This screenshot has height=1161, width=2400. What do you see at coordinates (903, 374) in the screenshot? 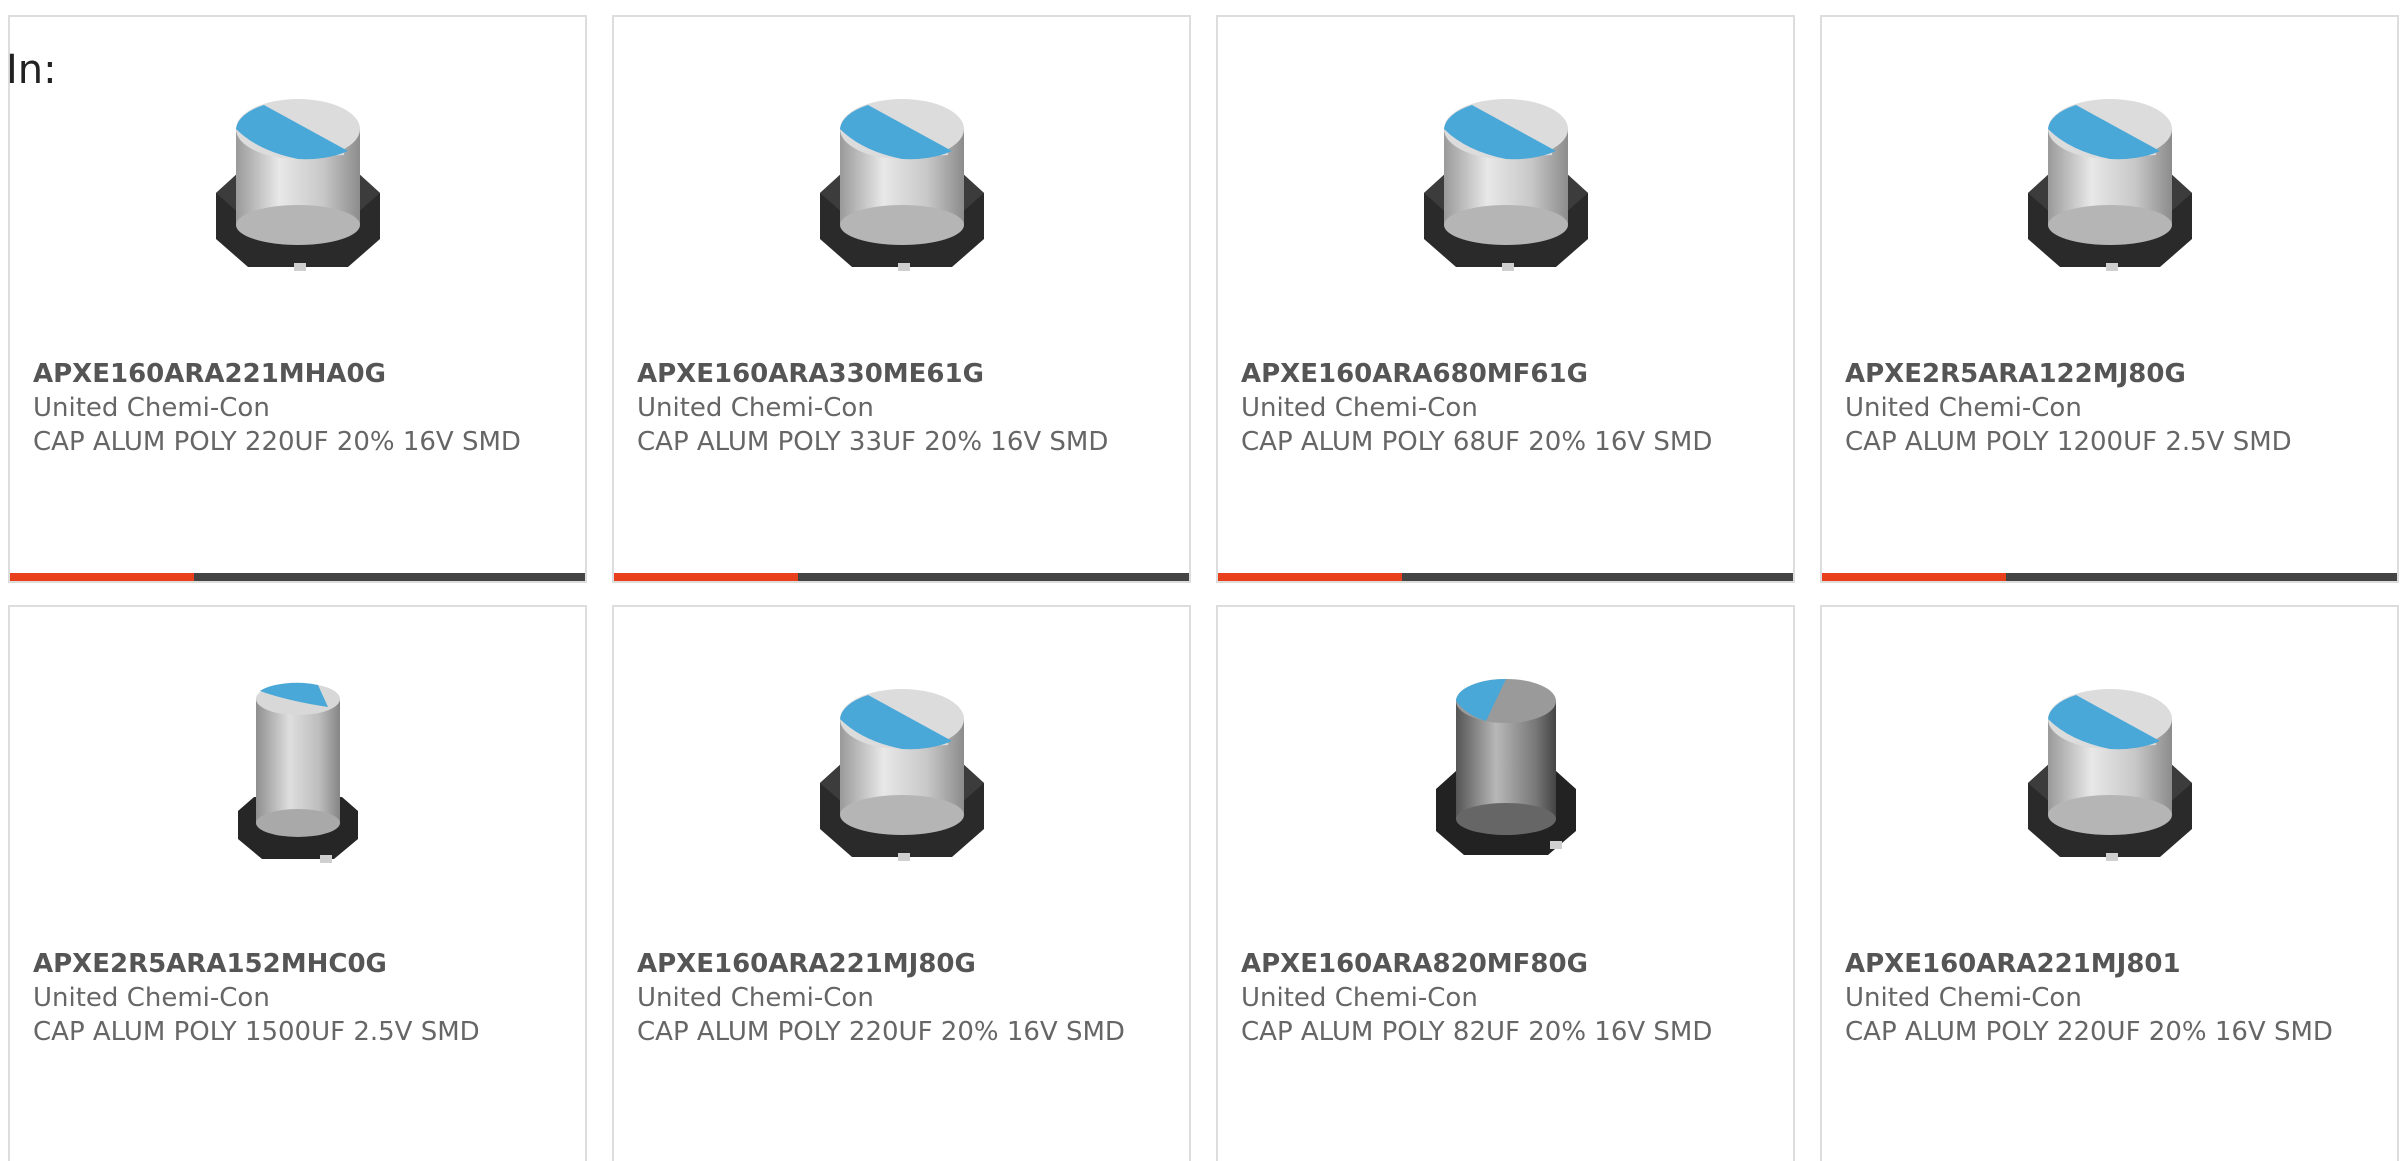
I see `part-number: APXE160ARA330ME61G` at bounding box center [903, 374].